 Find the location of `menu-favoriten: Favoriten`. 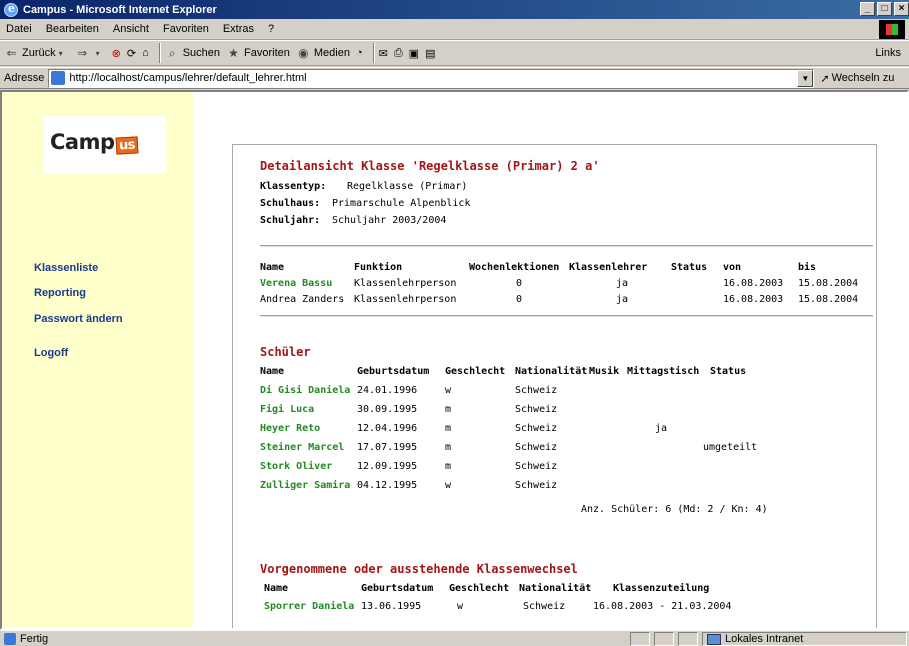

menu-favoriten: Favoriten is located at coordinates (186, 29).